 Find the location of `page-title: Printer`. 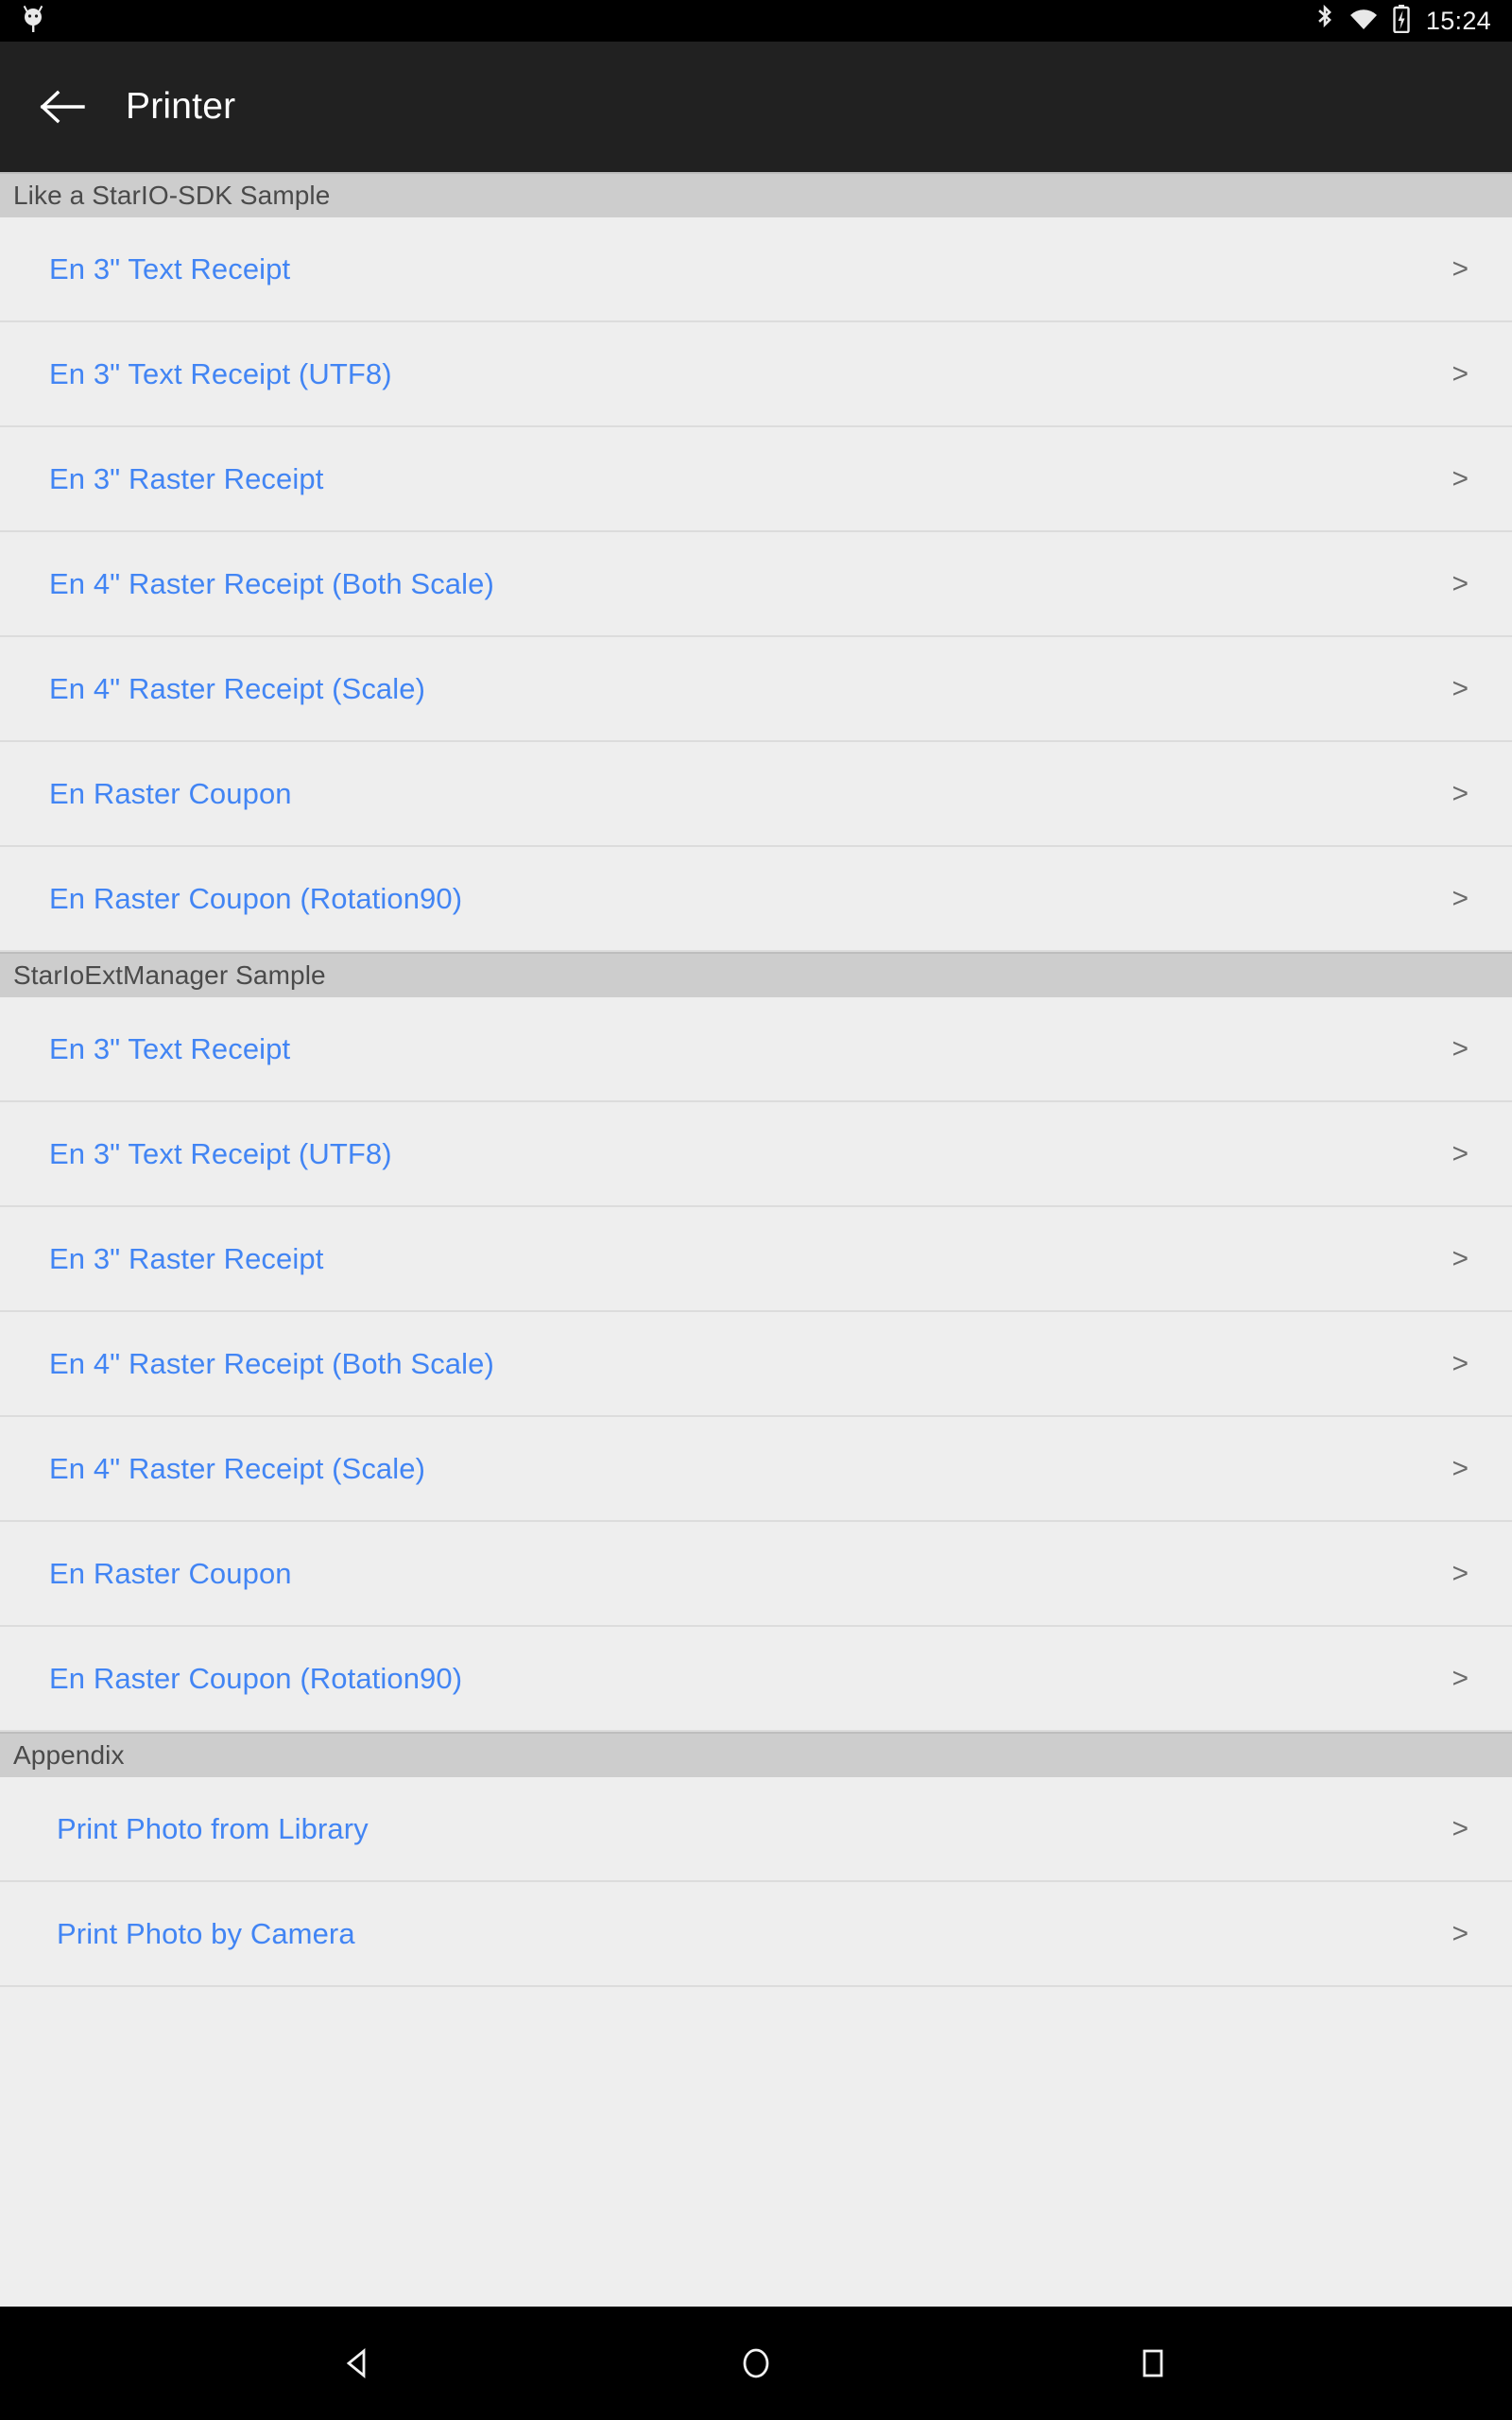

page-title: Printer is located at coordinates (181, 107).